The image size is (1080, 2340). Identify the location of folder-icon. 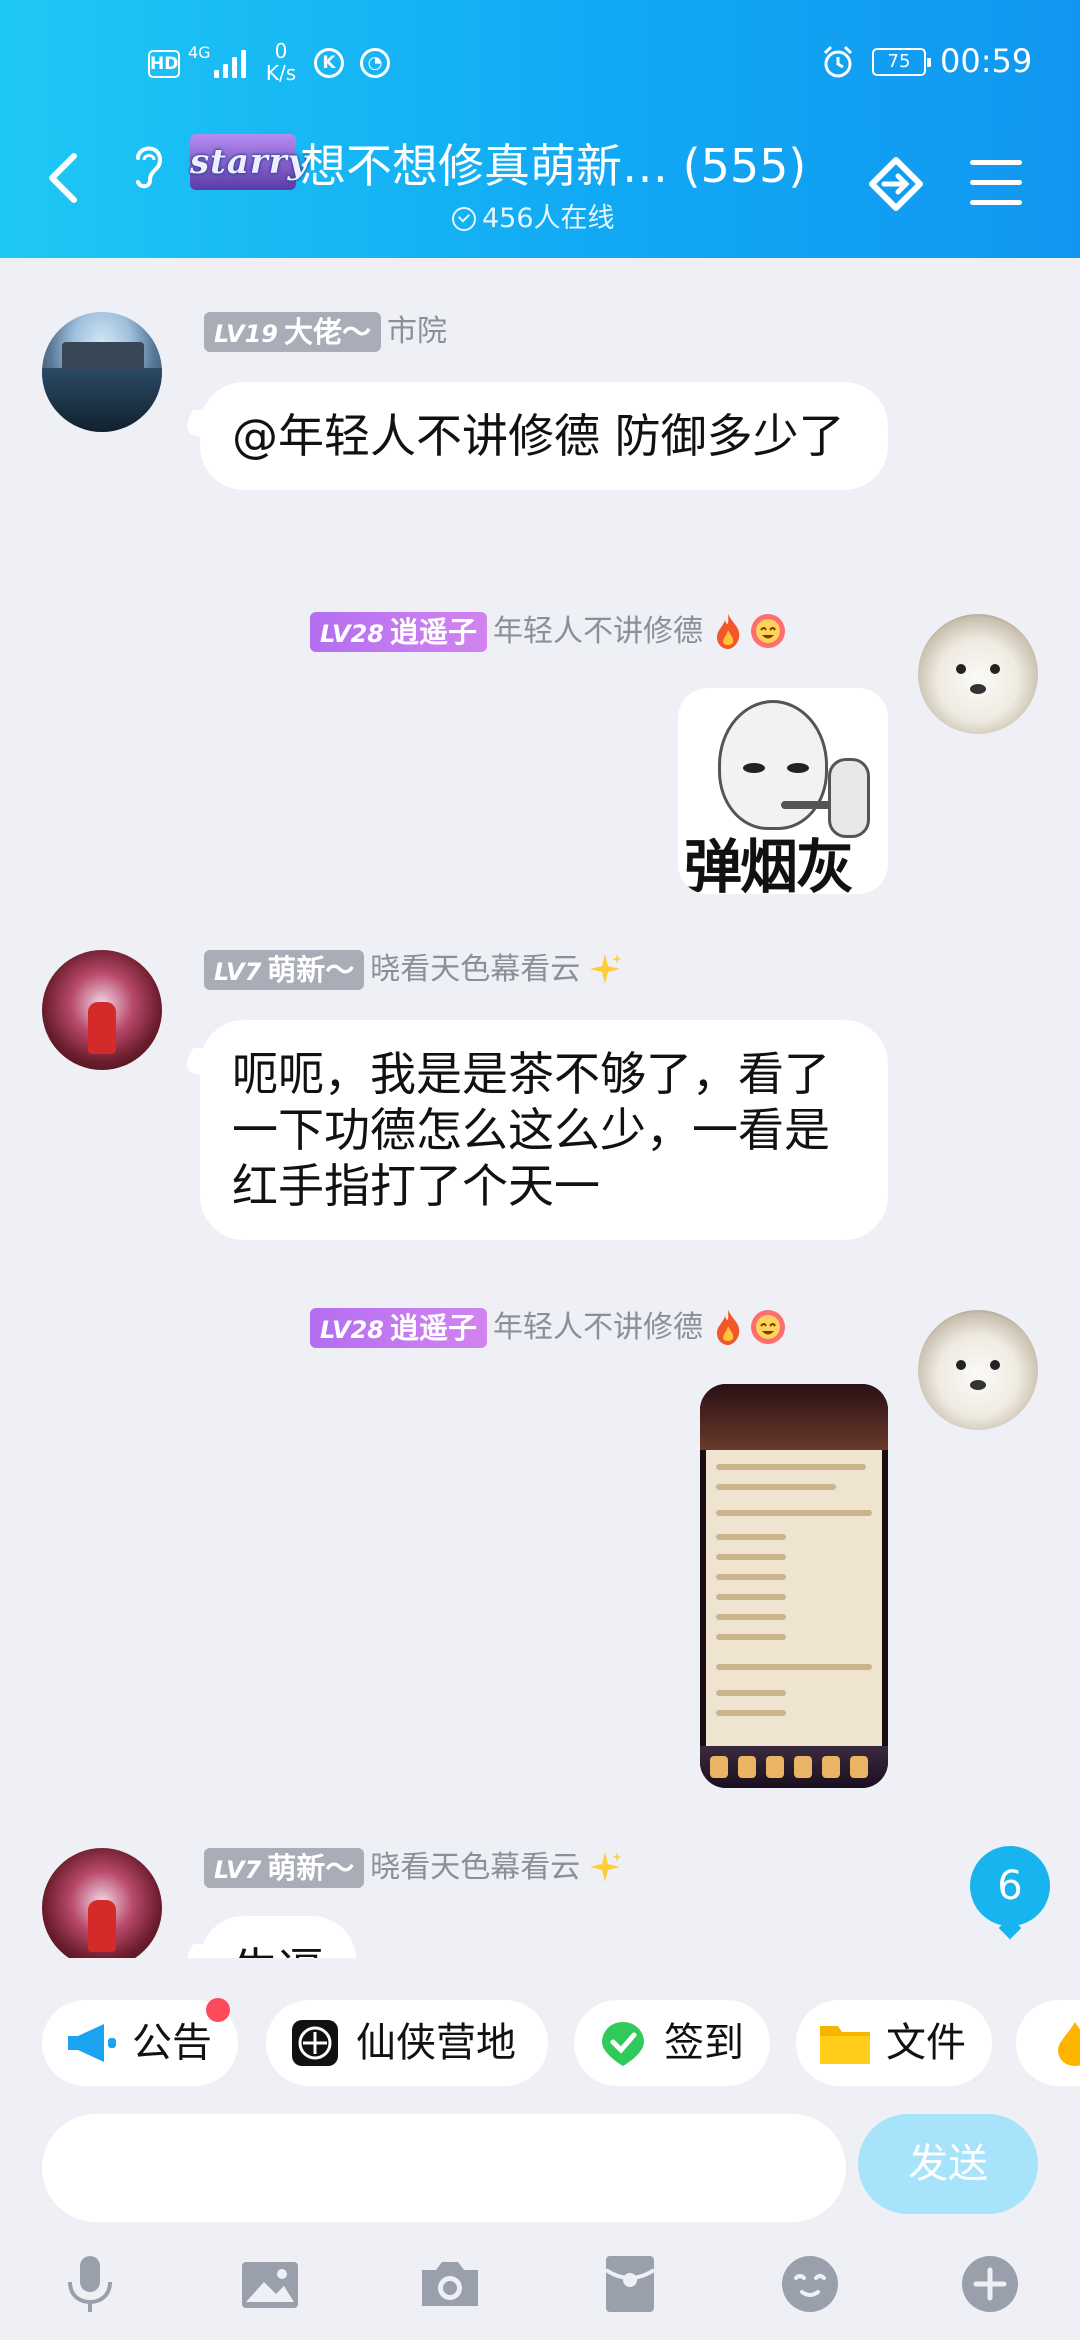
(845, 2045).